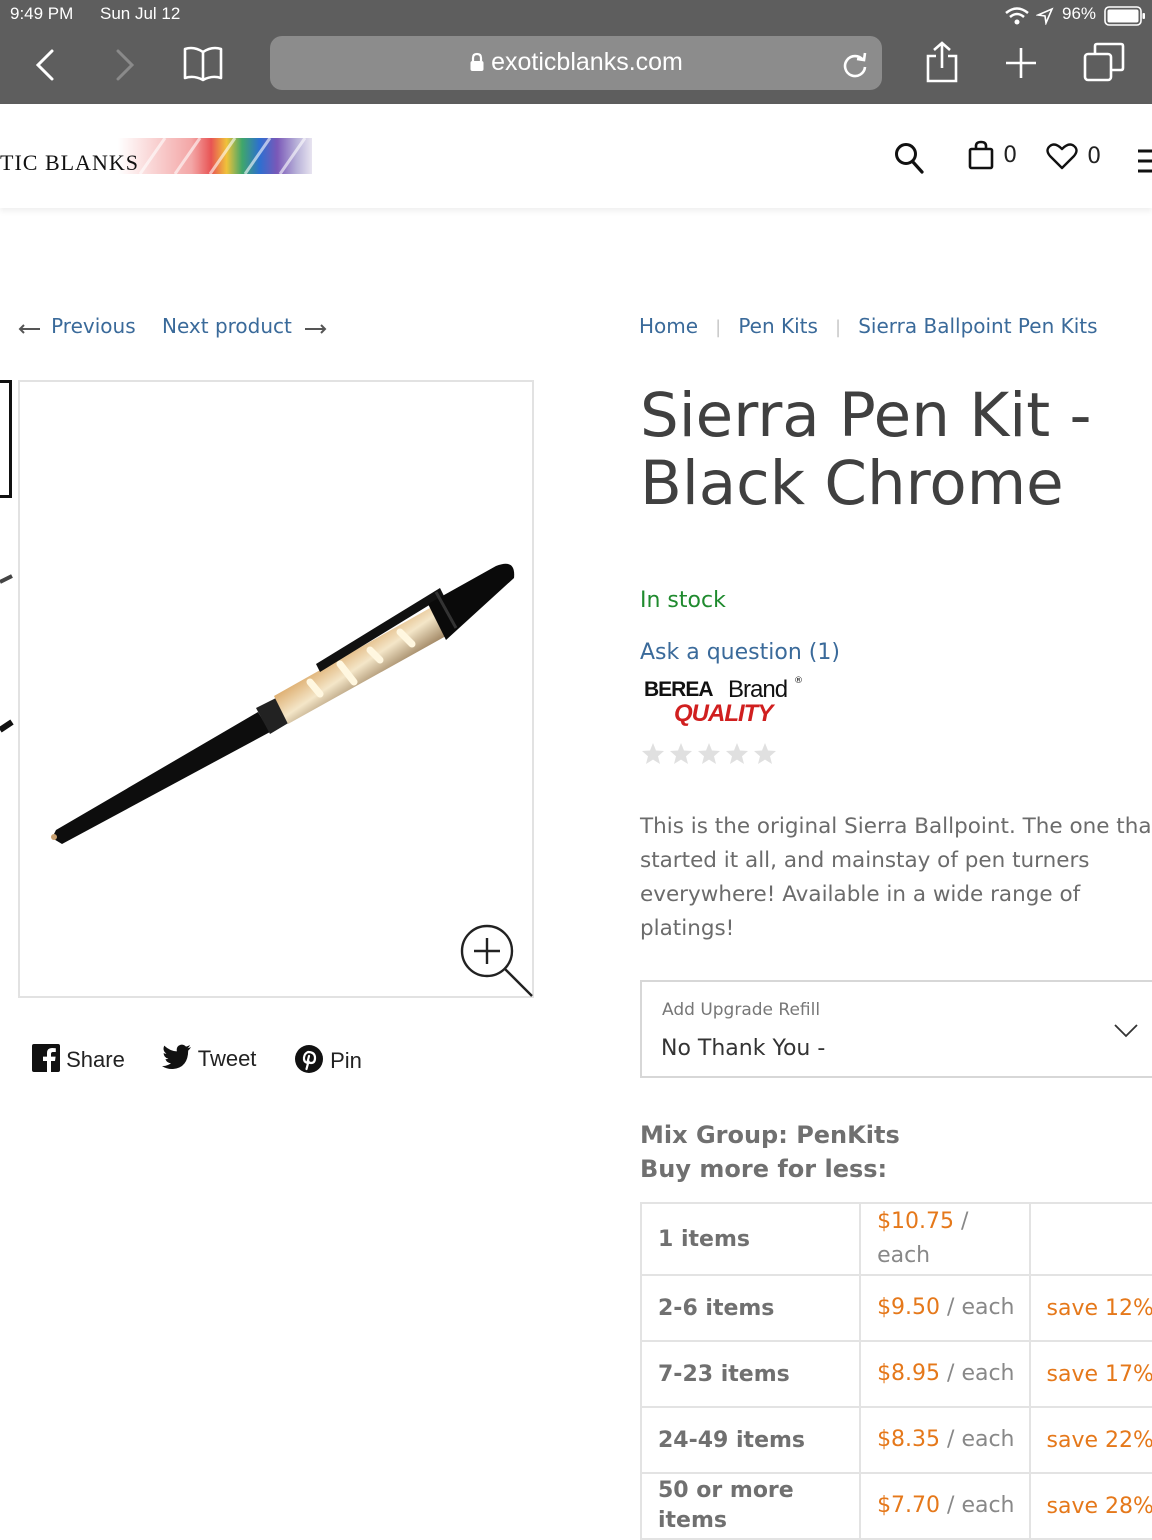 The height and width of the screenshot is (1540, 1152). Describe the element at coordinates (683, 600) in the screenshot. I see `stock-status: In stock` at that location.